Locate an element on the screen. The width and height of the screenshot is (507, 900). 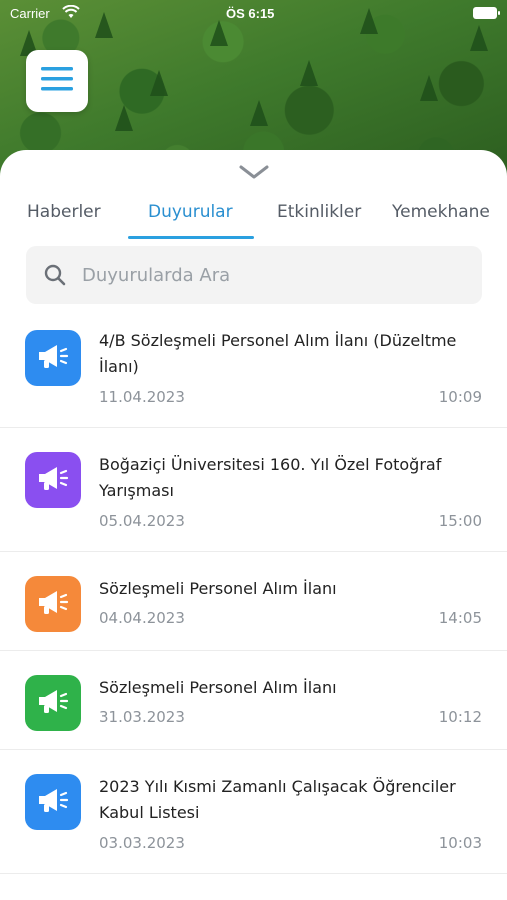
battery-icon is located at coordinates (486, 13).